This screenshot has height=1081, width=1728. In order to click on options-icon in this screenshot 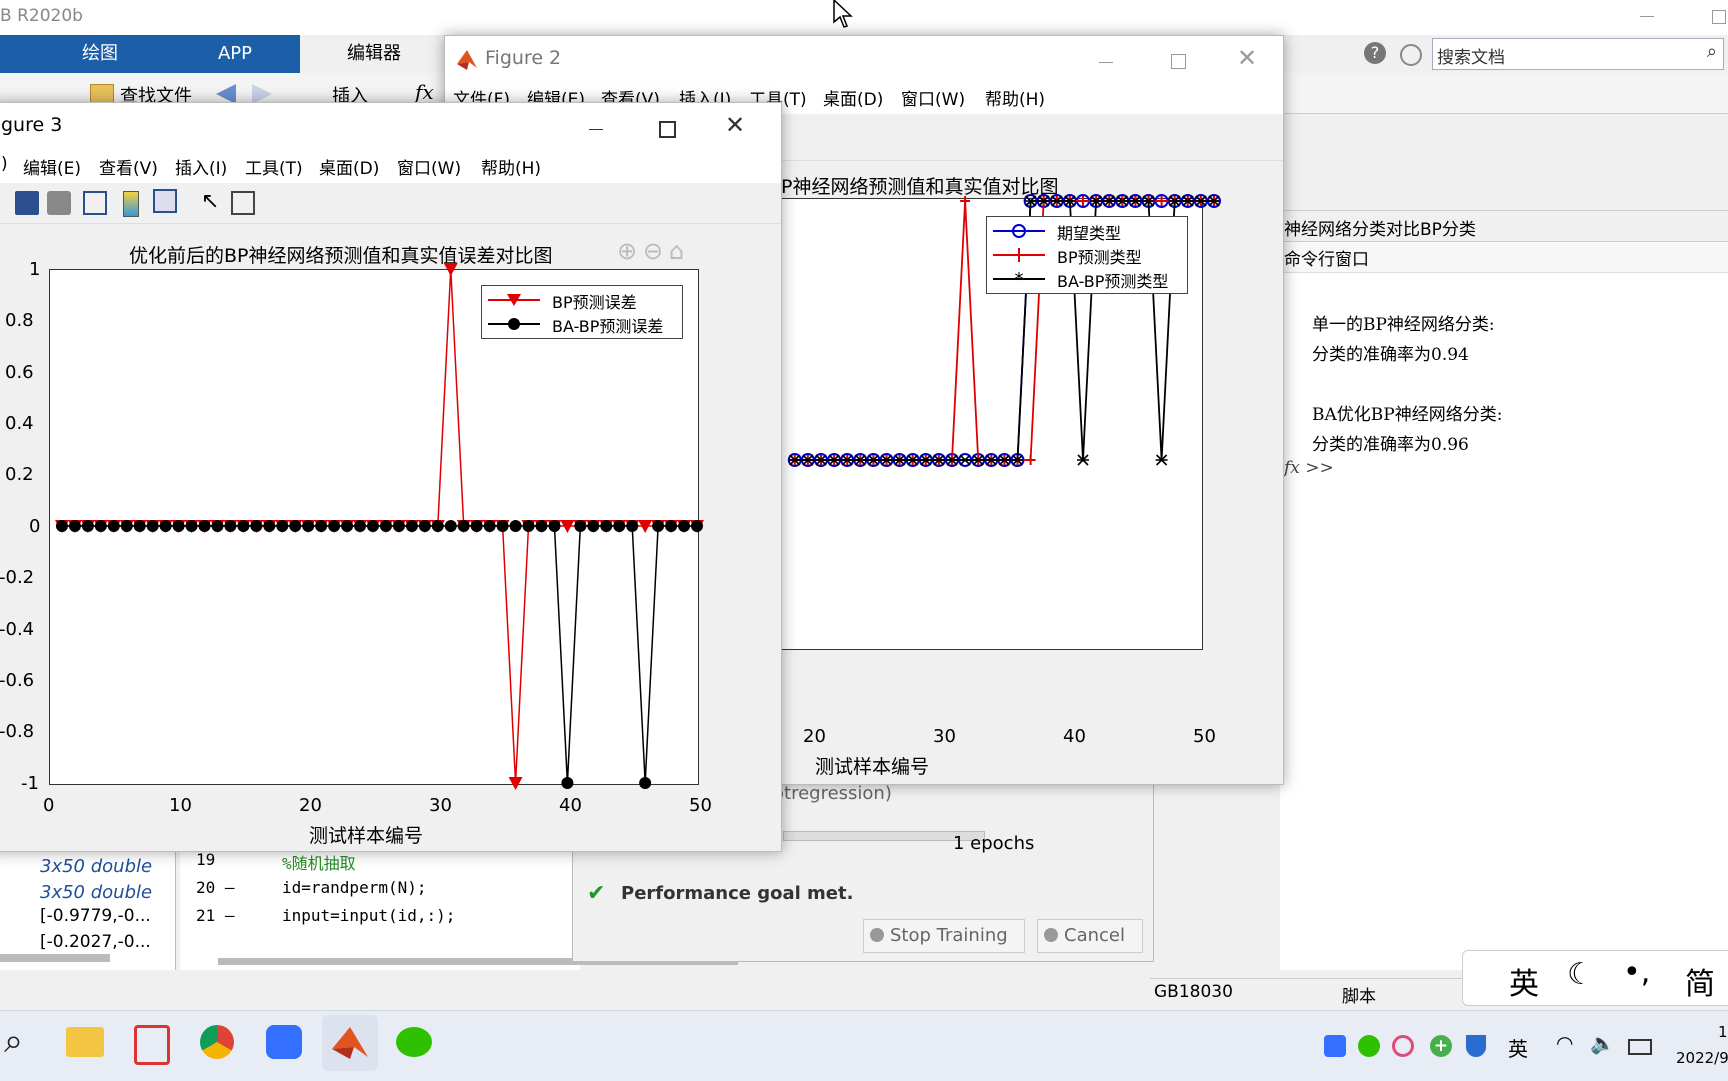, I will do `click(1411, 55)`.